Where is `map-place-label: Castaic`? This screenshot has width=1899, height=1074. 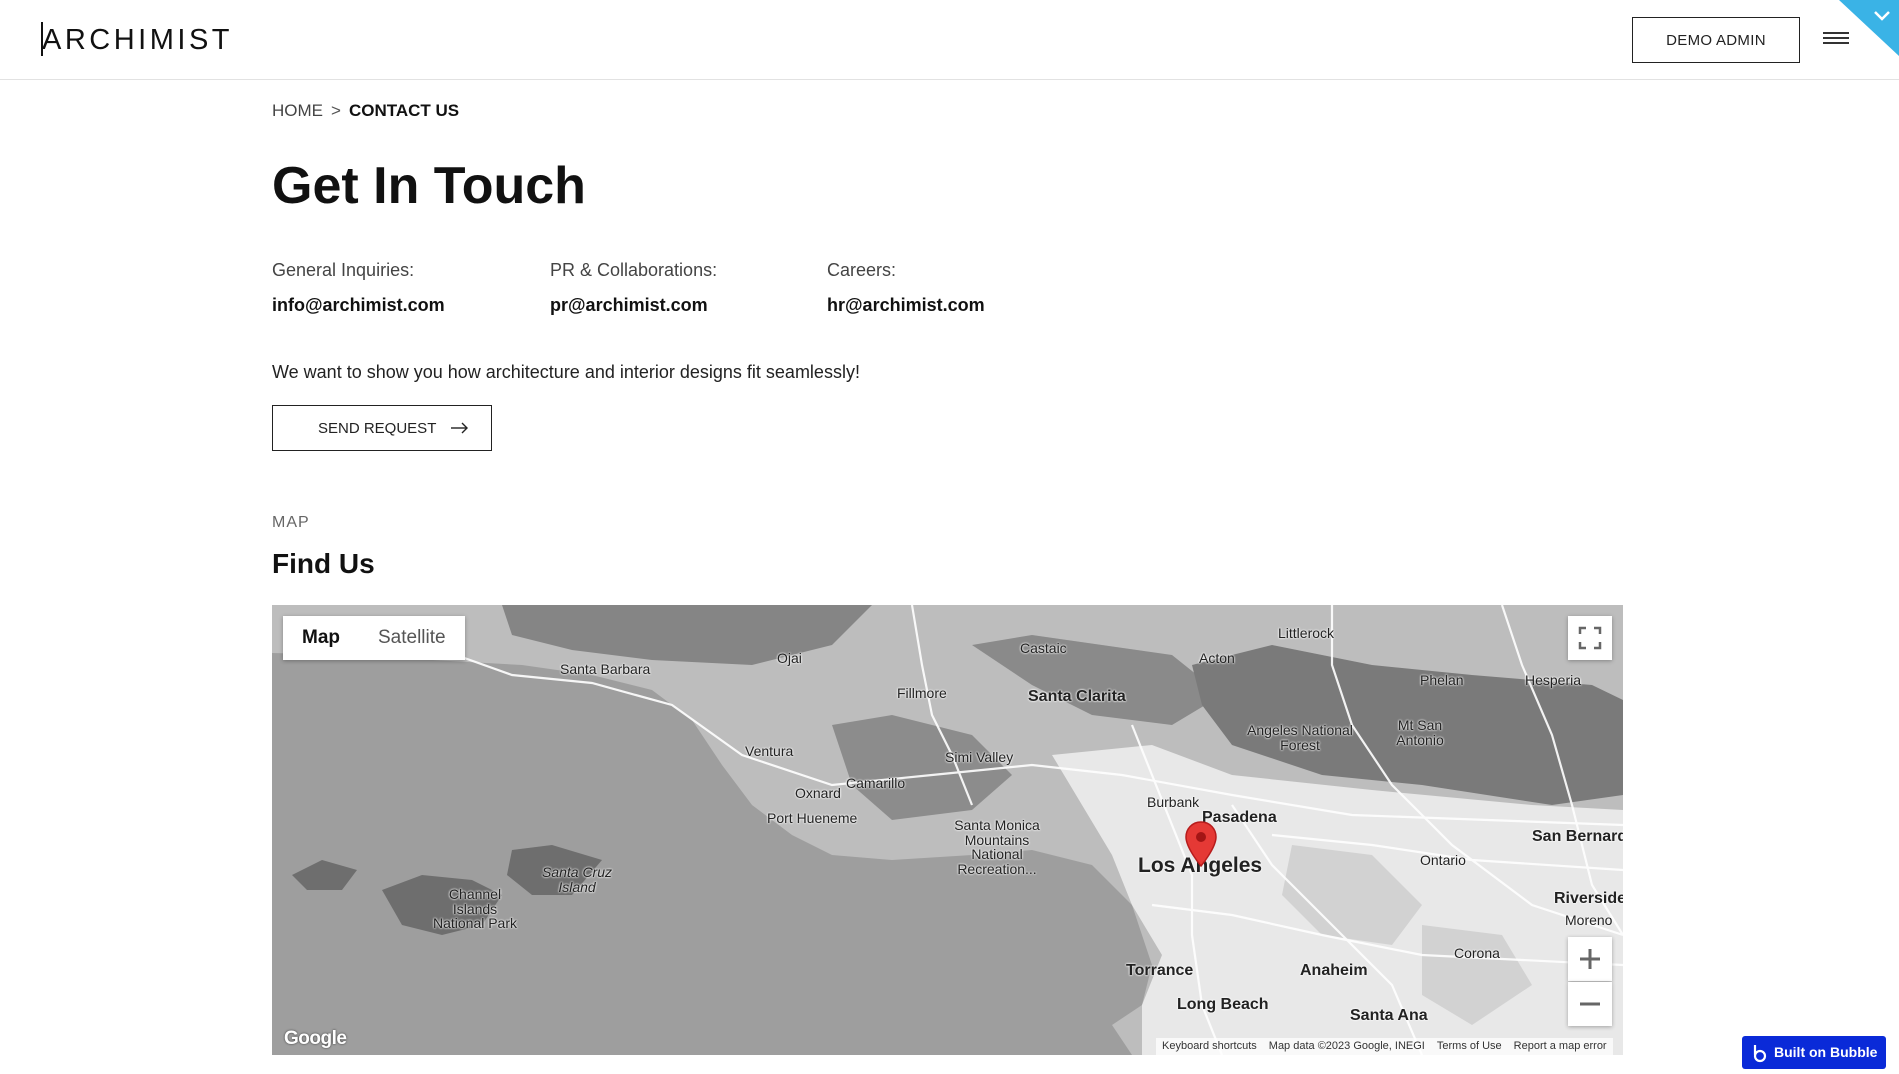
map-place-label: Castaic is located at coordinates (1043, 648).